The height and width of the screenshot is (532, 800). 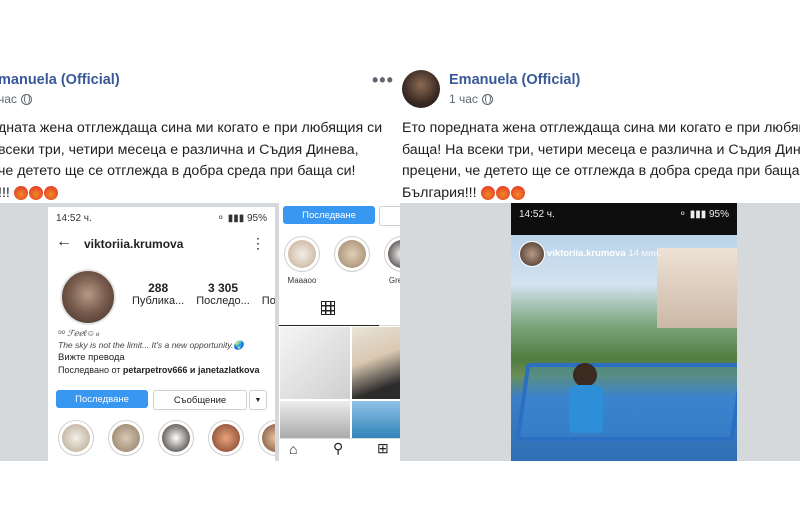 What do you see at coordinates (258, 243) in the screenshot?
I see `menu-dots-icon: ⋮` at bounding box center [258, 243].